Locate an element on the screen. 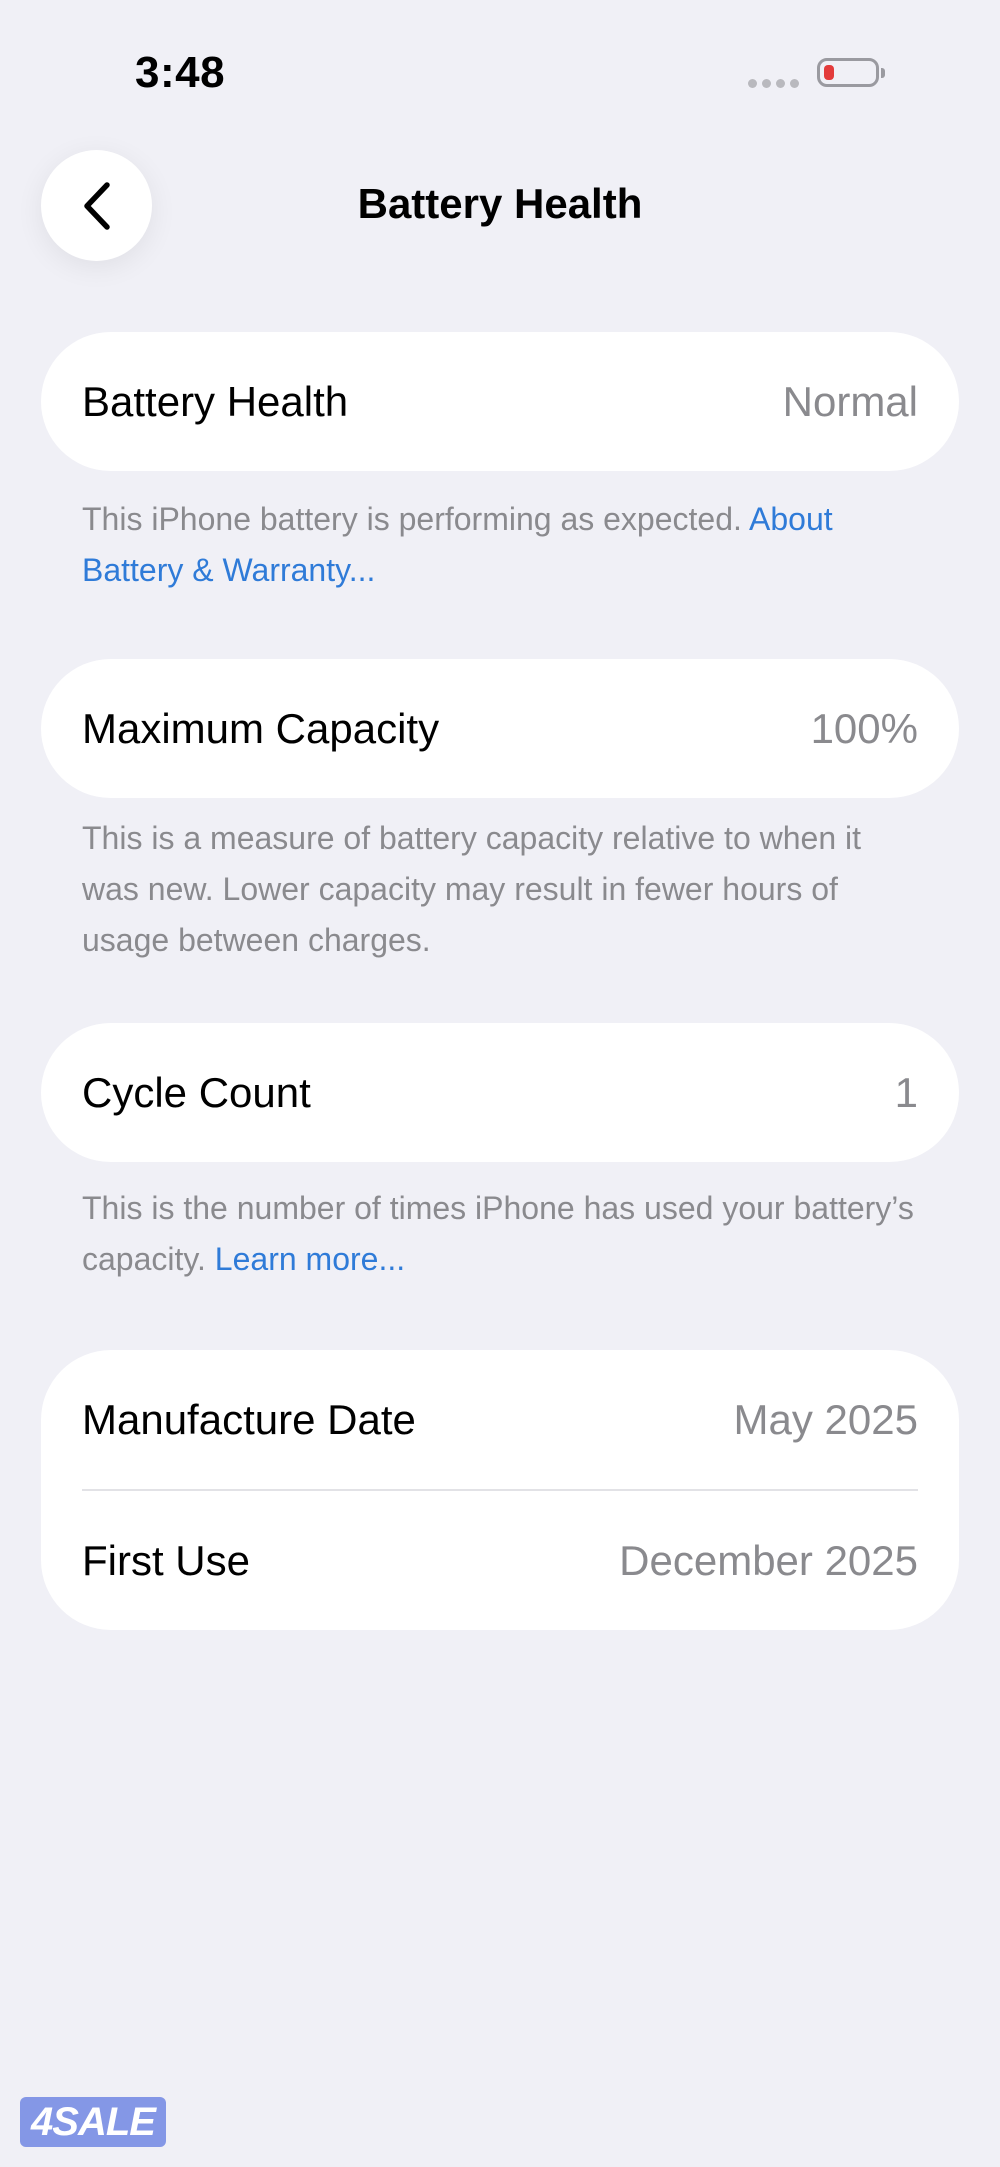 This screenshot has width=1000, height=2167. cycle-count-card: Cycle Count 1 is located at coordinates (500, 1092).